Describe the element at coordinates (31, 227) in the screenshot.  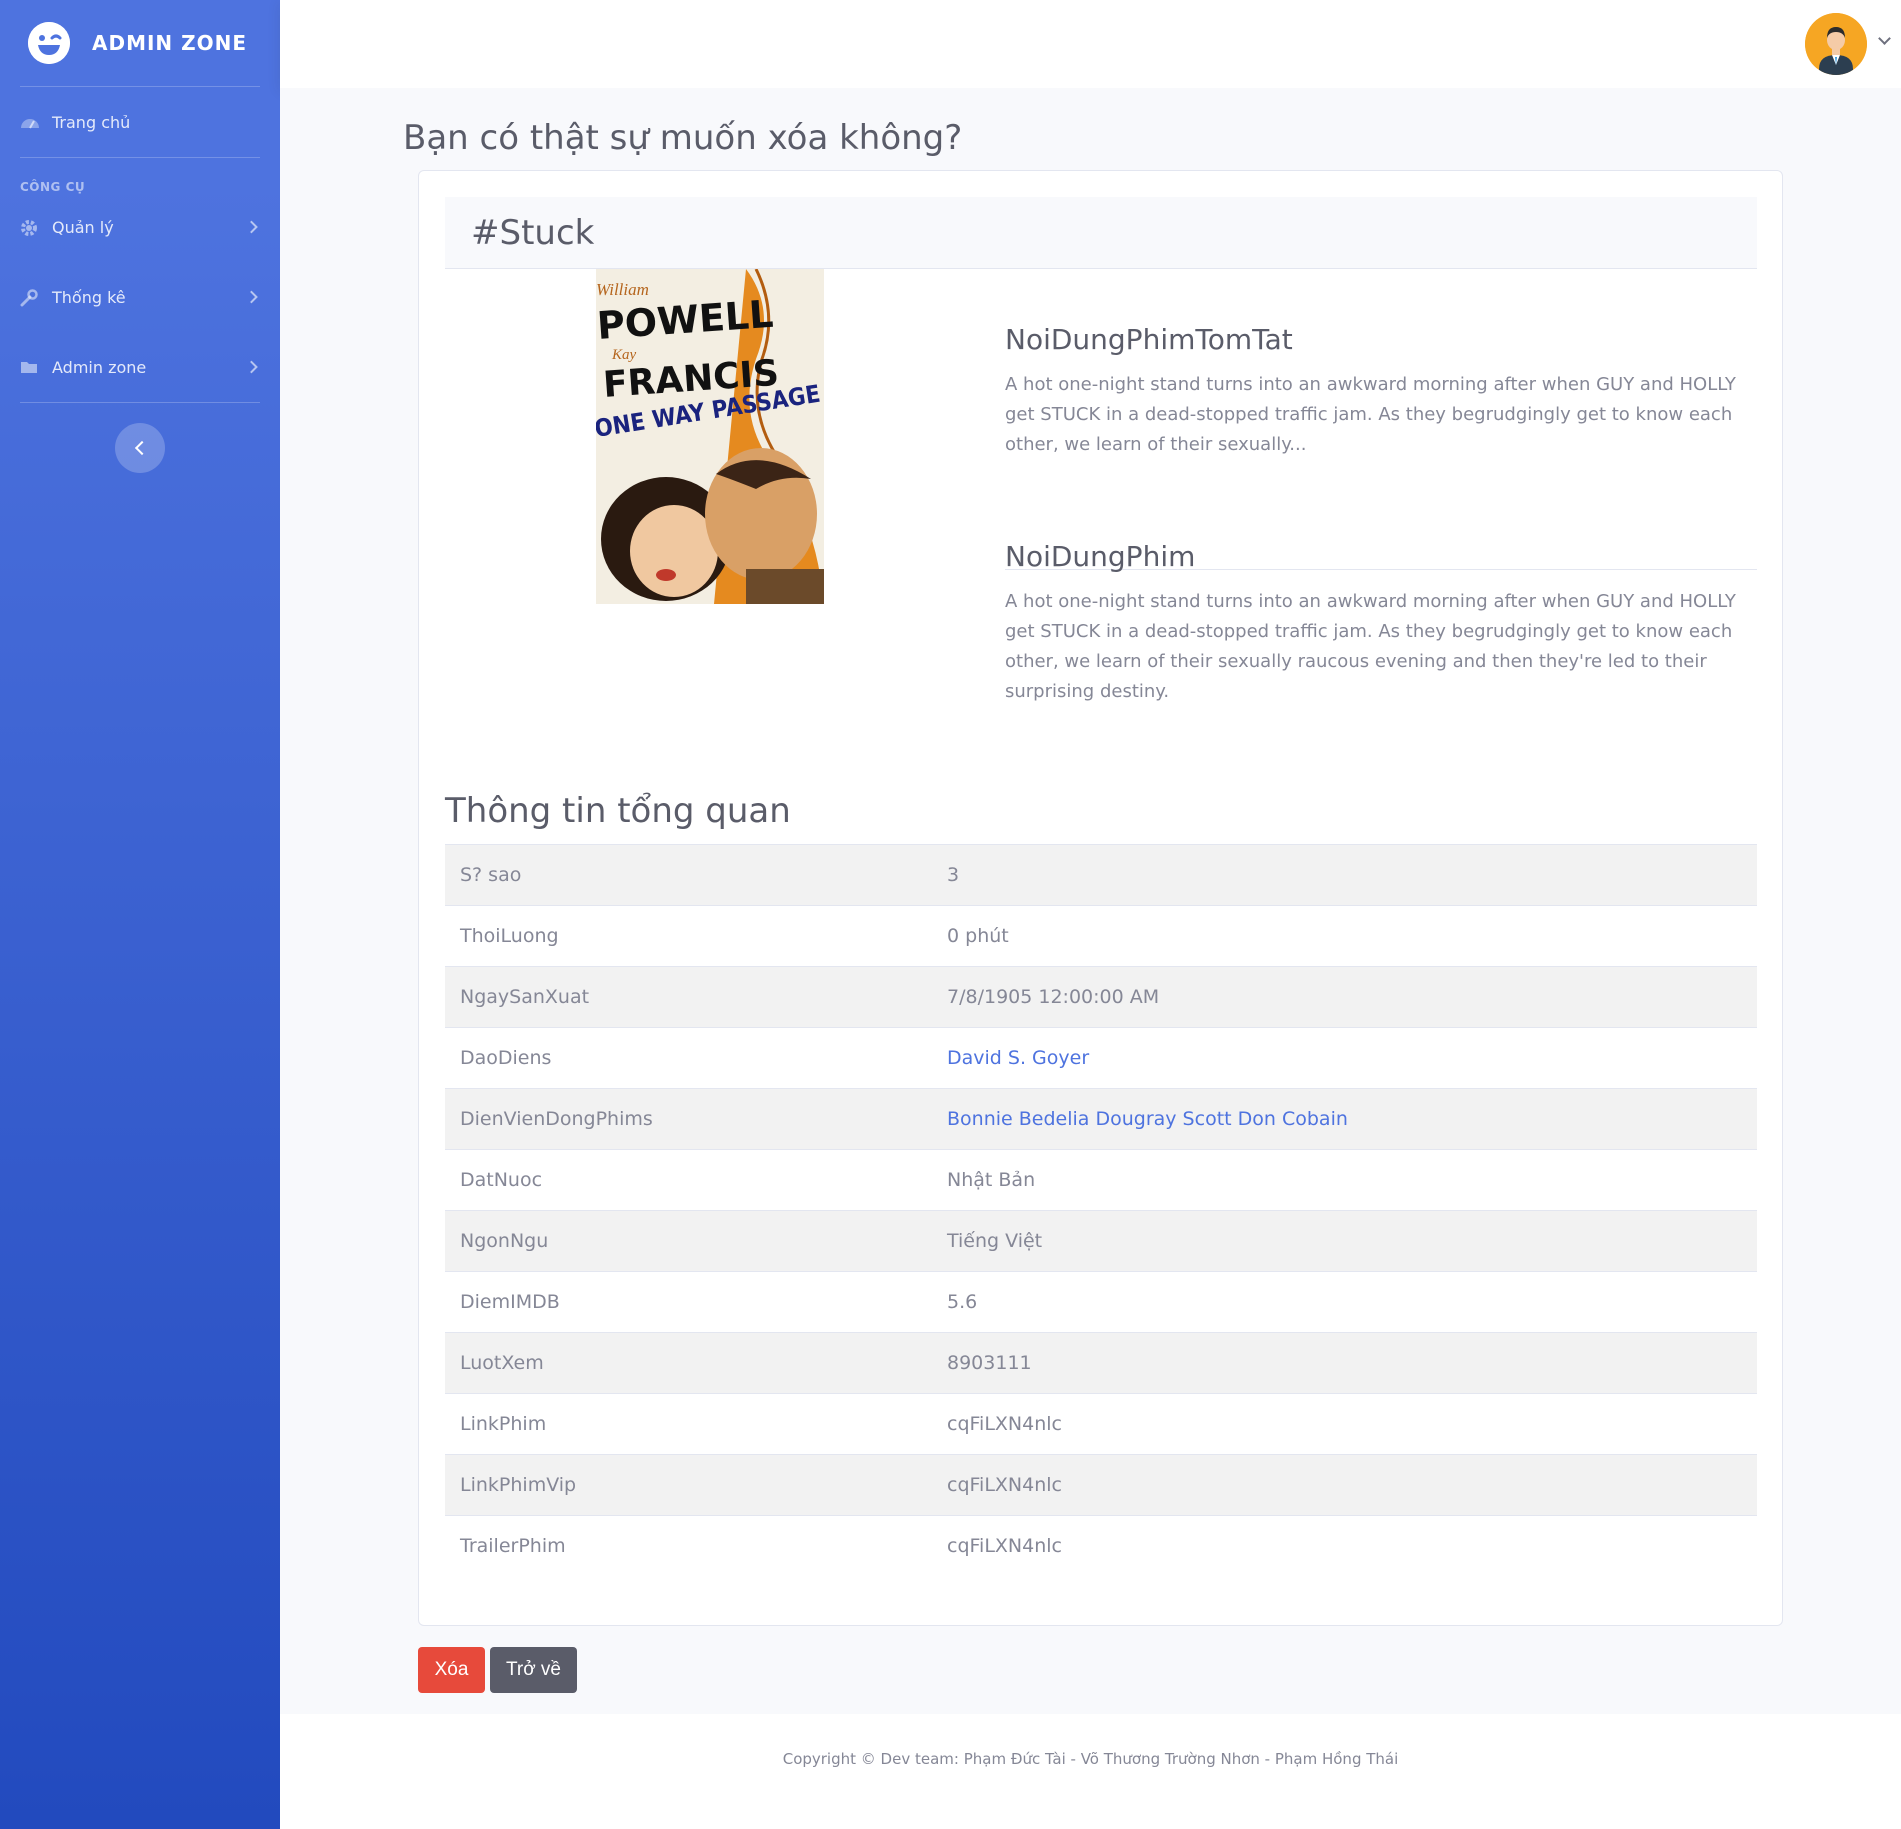
I see `gear-icon` at that location.